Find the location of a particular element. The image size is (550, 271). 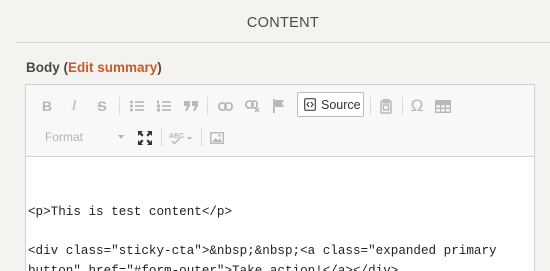

format-dropdown: Format is located at coordinates (80, 137).